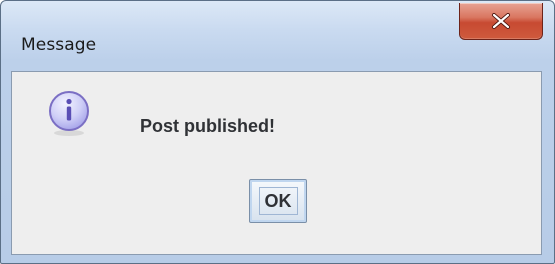 The image size is (555, 264). I want to click on message-text: Post published!, so click(207, 126).